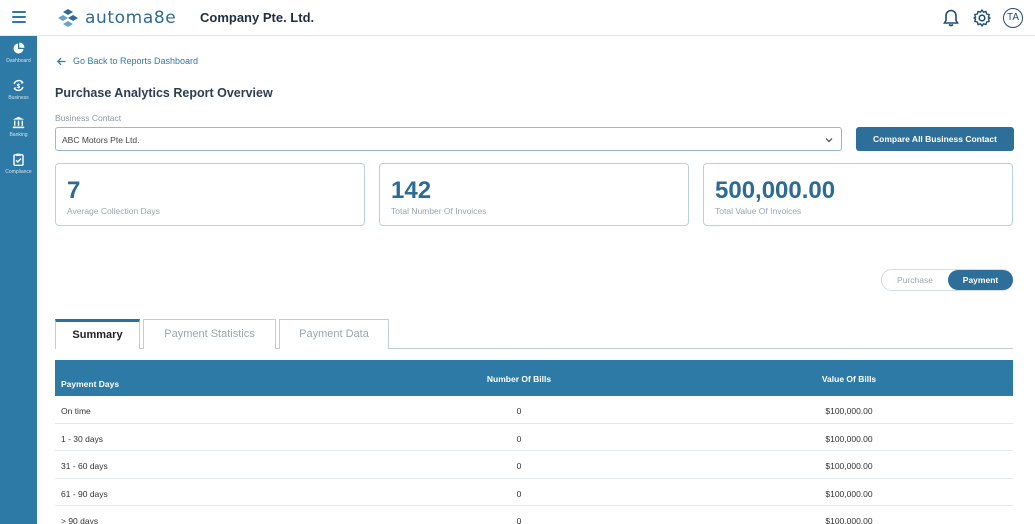 This screenshot has width=1035, height=524. I want to click on top-bar: automa8e Company Pte. Ltd. TA, so click(517, 18).